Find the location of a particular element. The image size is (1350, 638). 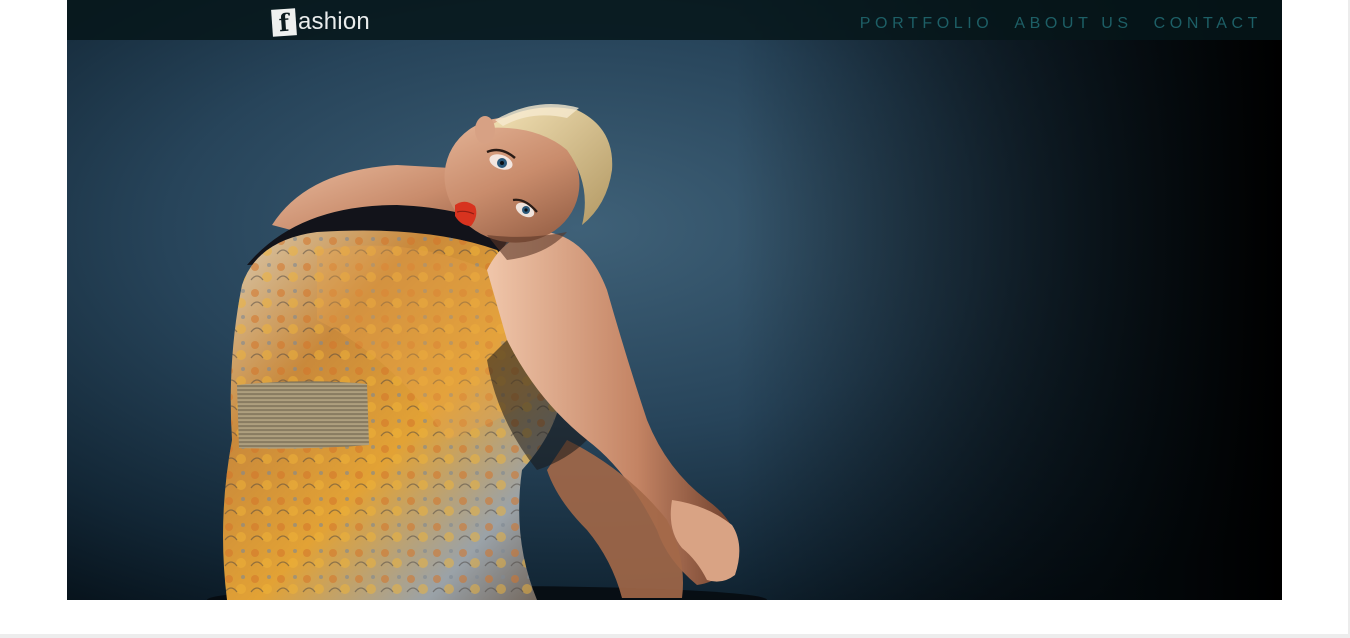

logo-text: ashion is located at coordinates (334, 21).